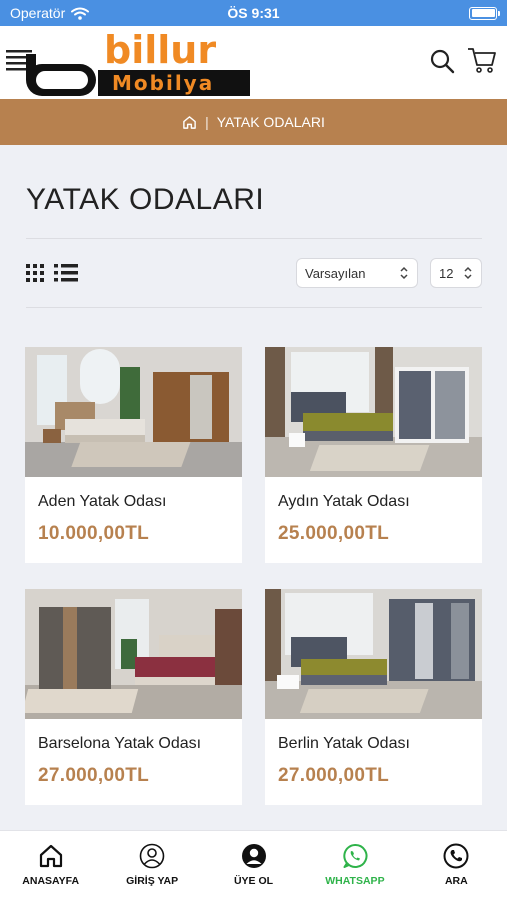 This screenshot has height=900, width=507. Describe the element at coordinates (253, 856) in the screenshot. I see `user-filled-icon` at that location.